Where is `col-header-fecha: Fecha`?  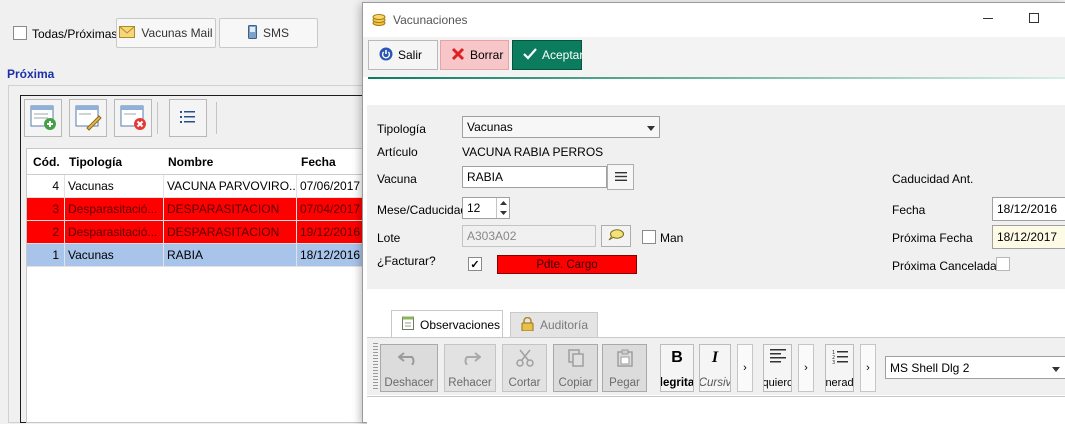 col-header-fecha: Fecha is located at coordinates (330, 162).